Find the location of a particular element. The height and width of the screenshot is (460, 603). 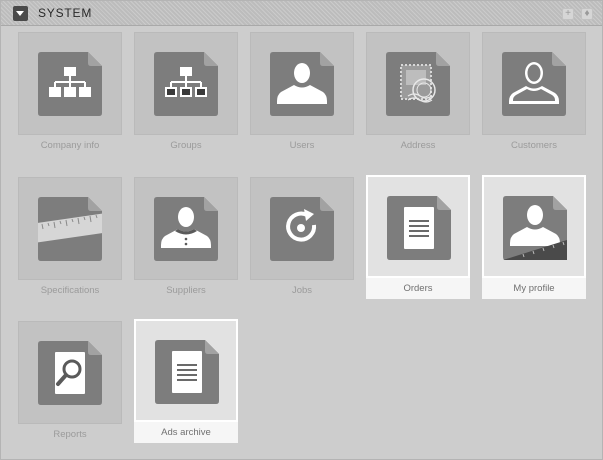

panel-titlebar: SYSTEM + ♦ is located at coordinates (301, 13).